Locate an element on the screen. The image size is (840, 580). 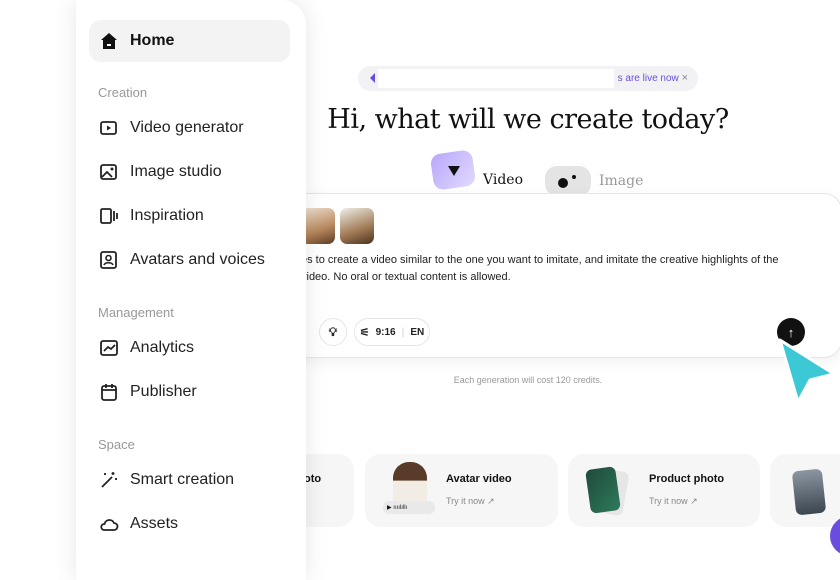
credits-note: Each generation will cost 120 credits. is located at coordinates (528, 380).